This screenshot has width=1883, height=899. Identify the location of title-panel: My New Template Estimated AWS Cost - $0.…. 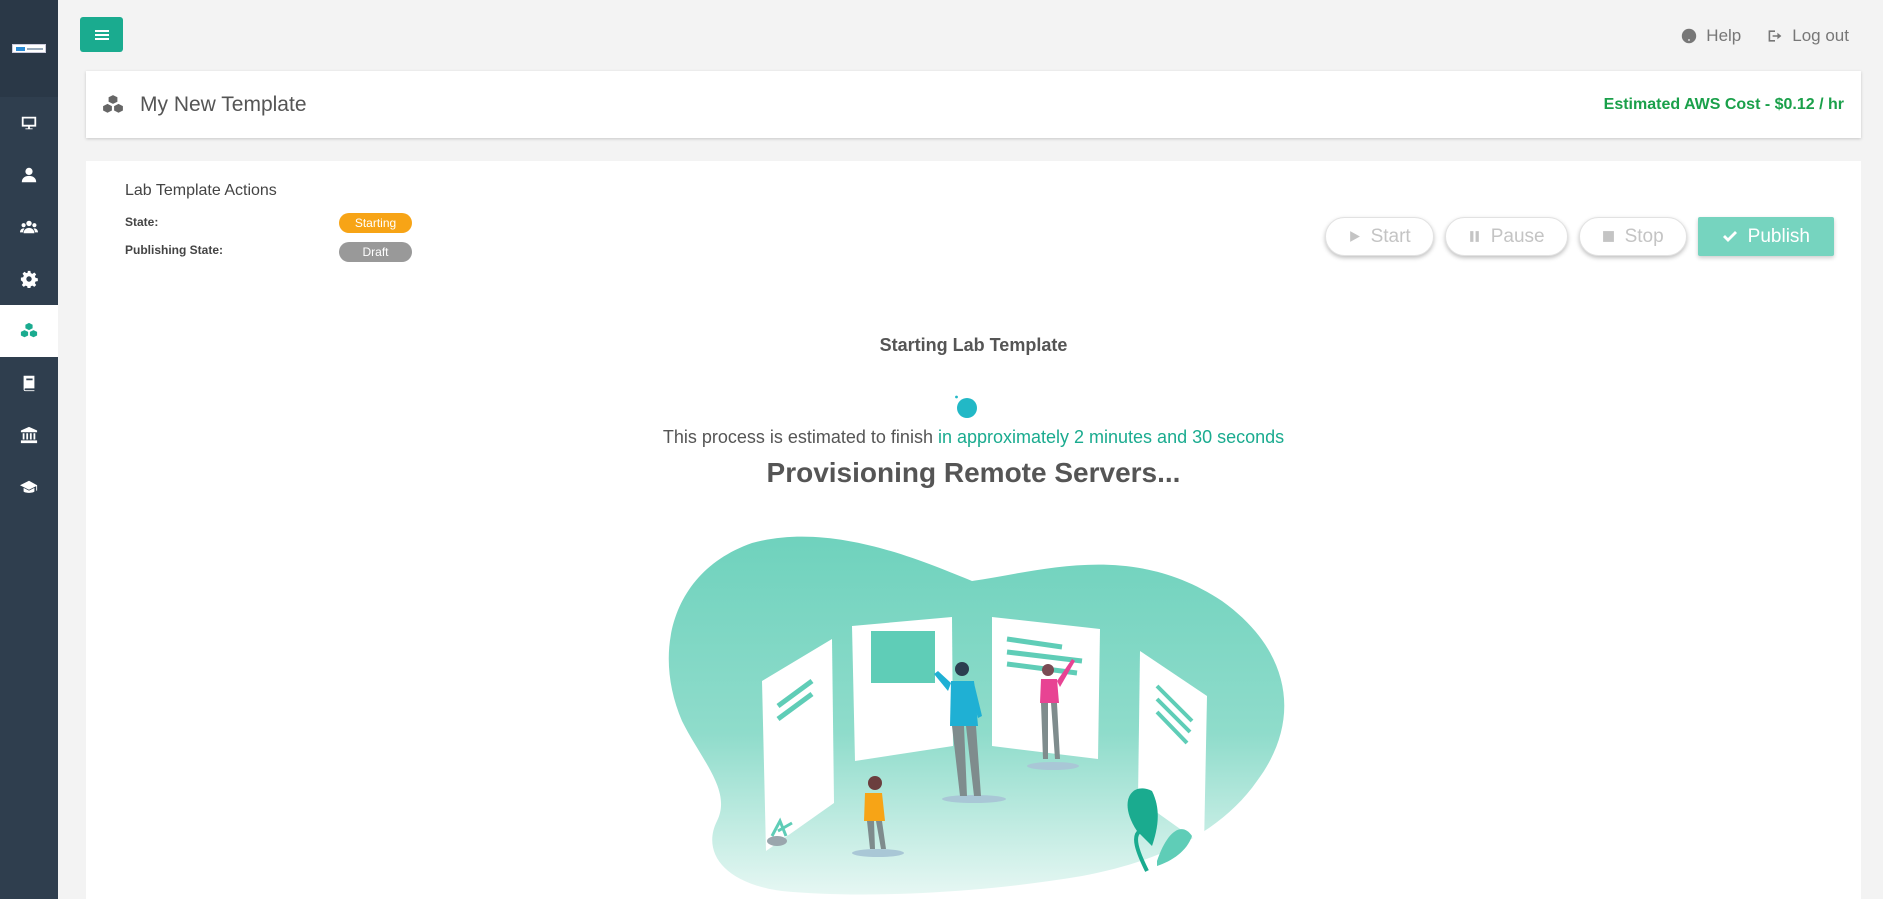
(973, 104).